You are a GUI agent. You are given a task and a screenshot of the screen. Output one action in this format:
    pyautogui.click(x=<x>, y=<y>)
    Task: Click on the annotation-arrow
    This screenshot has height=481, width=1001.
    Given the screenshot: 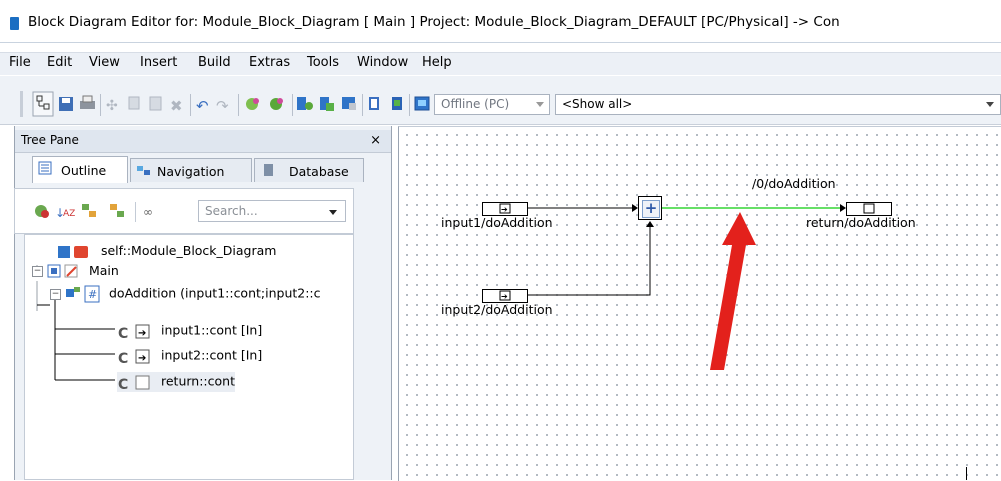 What is the action you would take?
    pyautogui.click(x=733, y=291)
    